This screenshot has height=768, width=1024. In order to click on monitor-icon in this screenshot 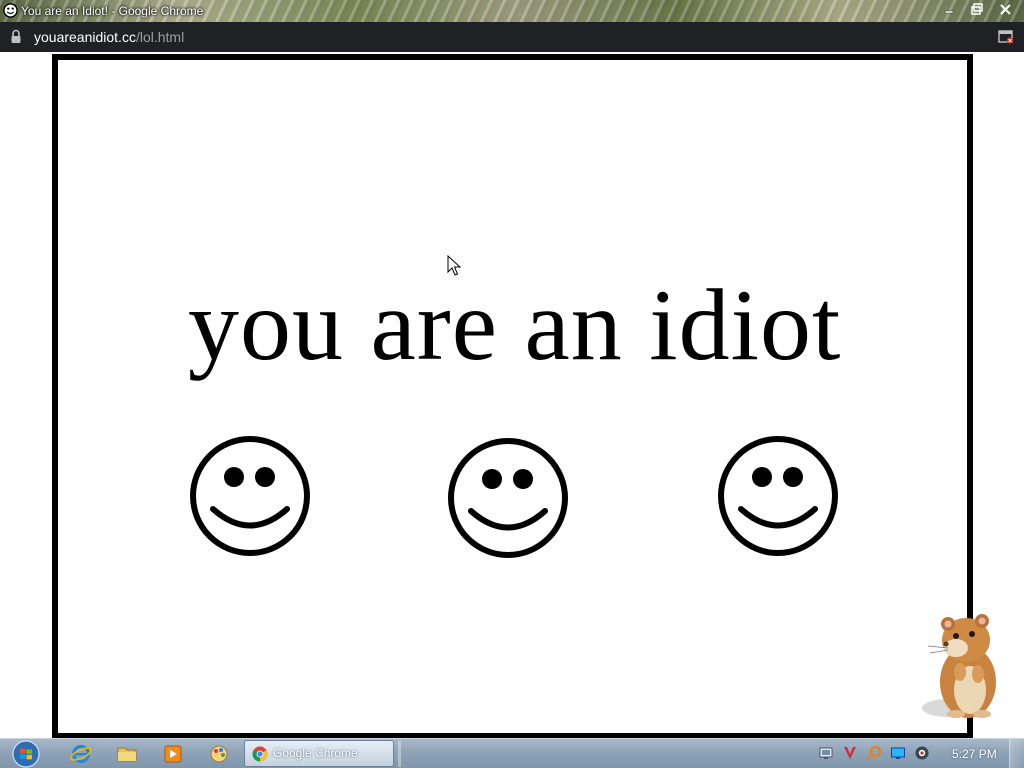, I will do `click(898, 753)`.